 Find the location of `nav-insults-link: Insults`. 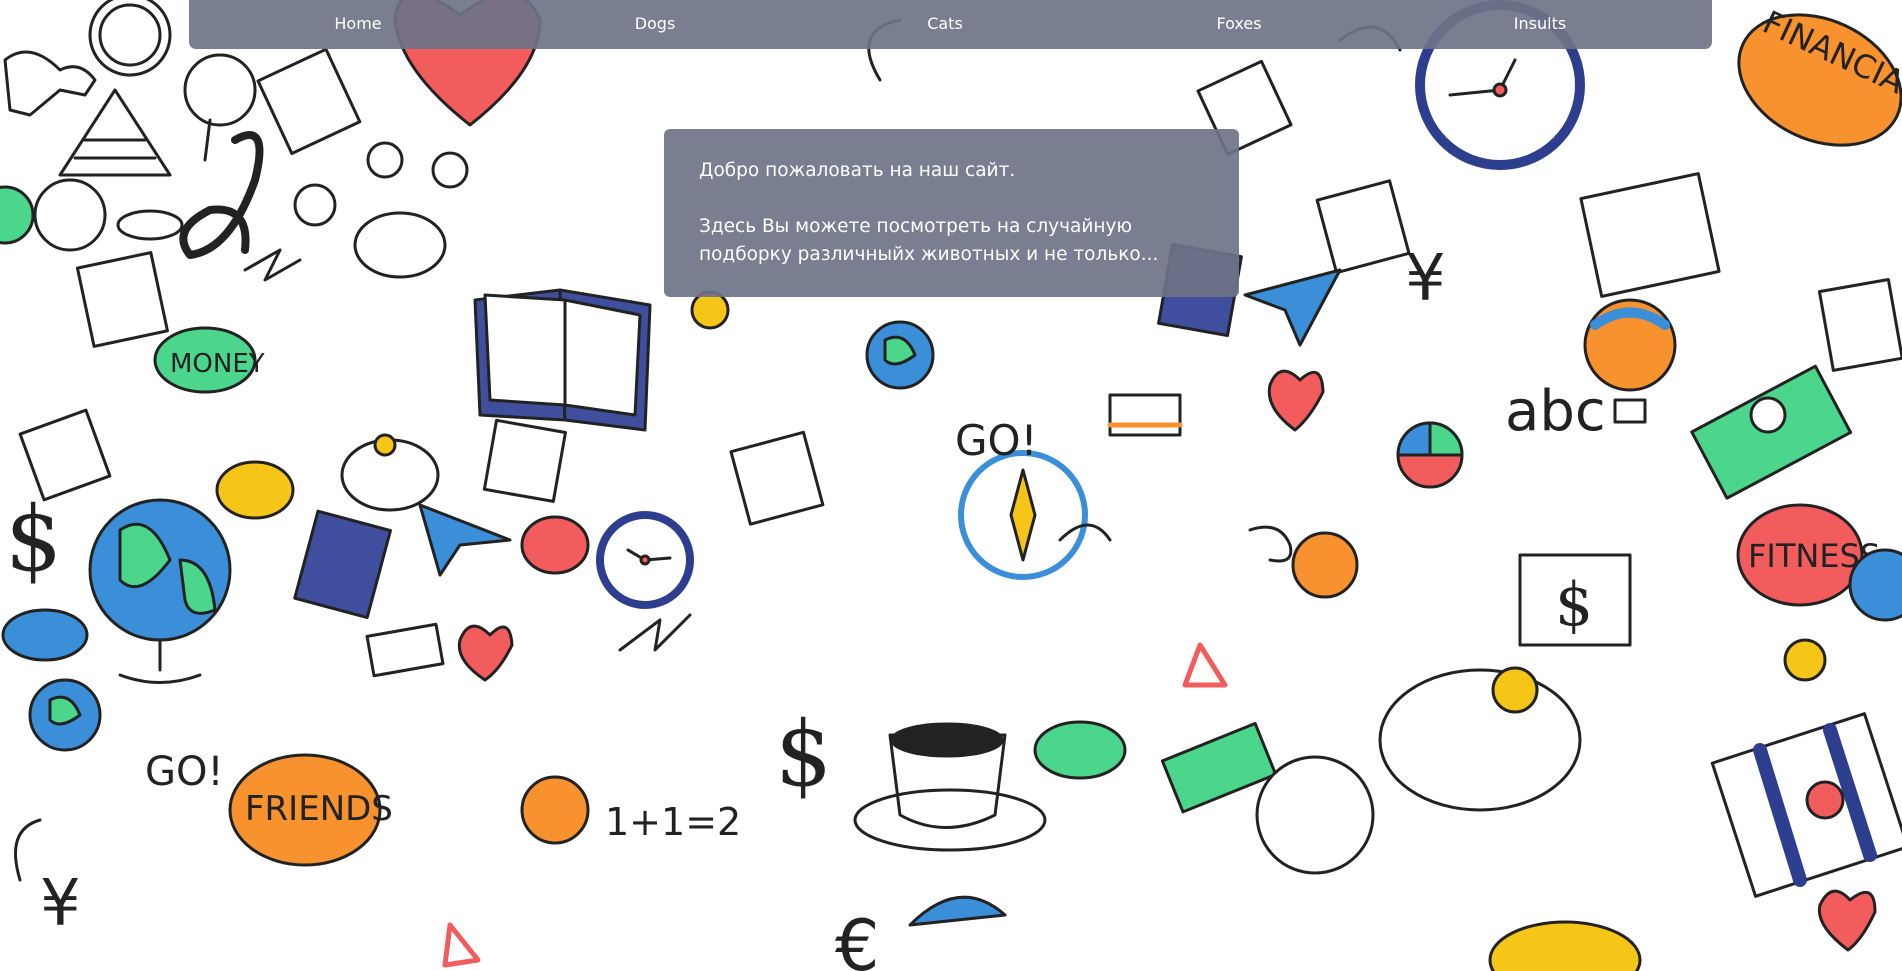

nav-insults-link: Insults is located at coordinates (1540, 23).